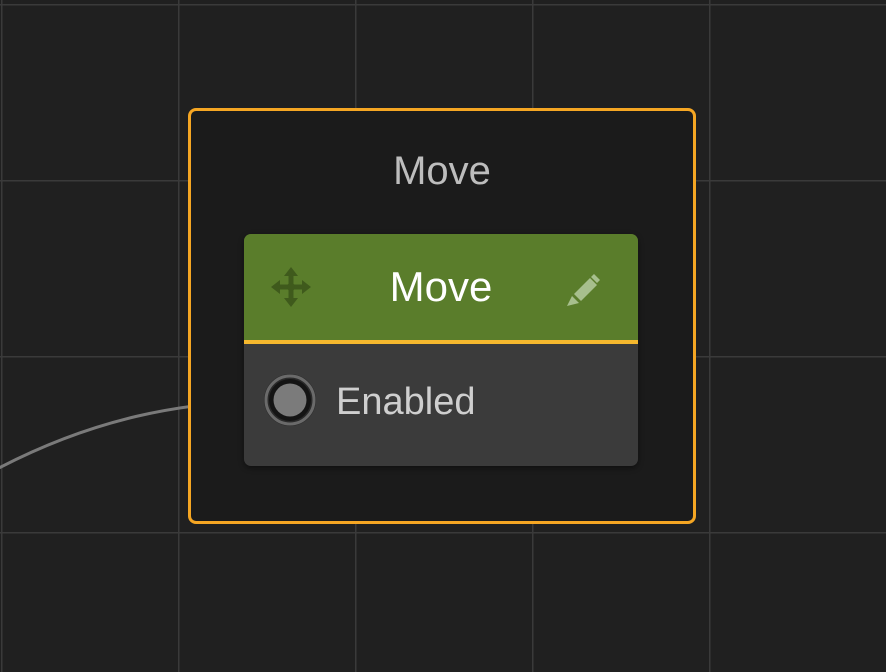 This screenshot has width=886, height=672. I want to click on node-body: Enabled, so click(441, 405).